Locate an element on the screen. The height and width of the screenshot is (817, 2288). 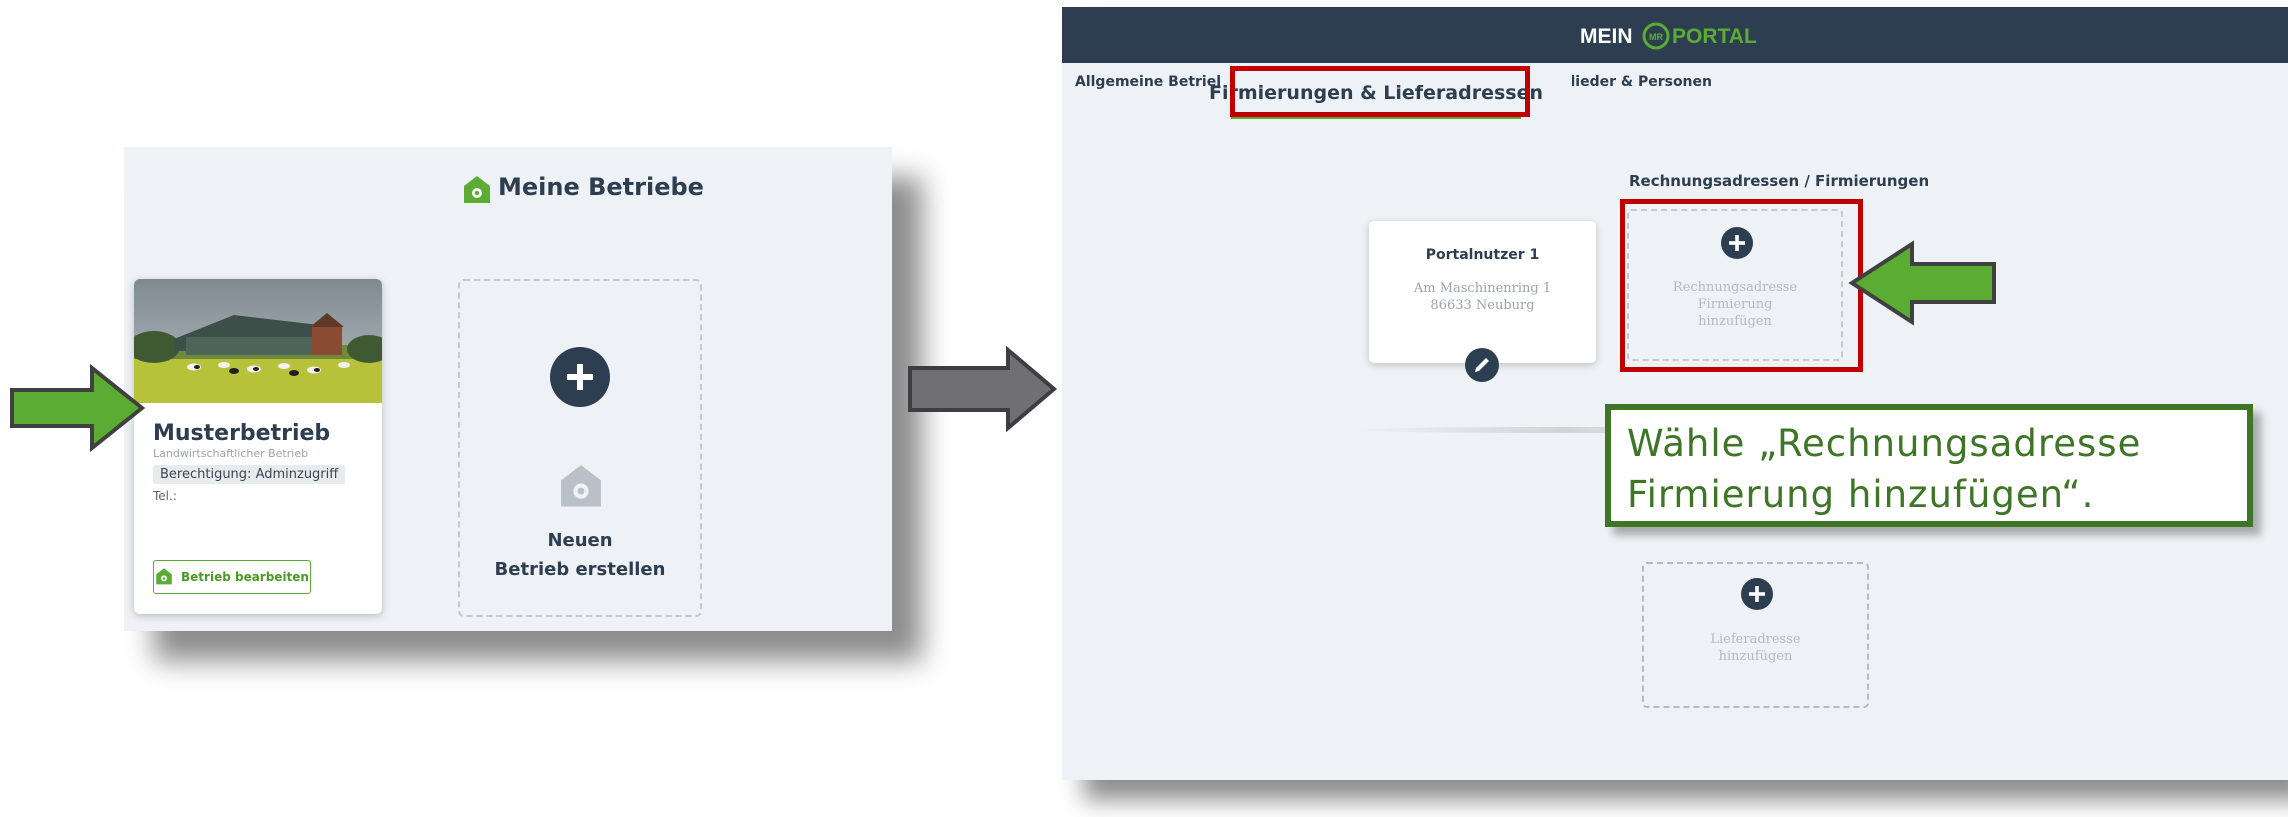
add-delivery-address-card: Lieferadresse hinzufügen is located at coordinates (1755, 635).